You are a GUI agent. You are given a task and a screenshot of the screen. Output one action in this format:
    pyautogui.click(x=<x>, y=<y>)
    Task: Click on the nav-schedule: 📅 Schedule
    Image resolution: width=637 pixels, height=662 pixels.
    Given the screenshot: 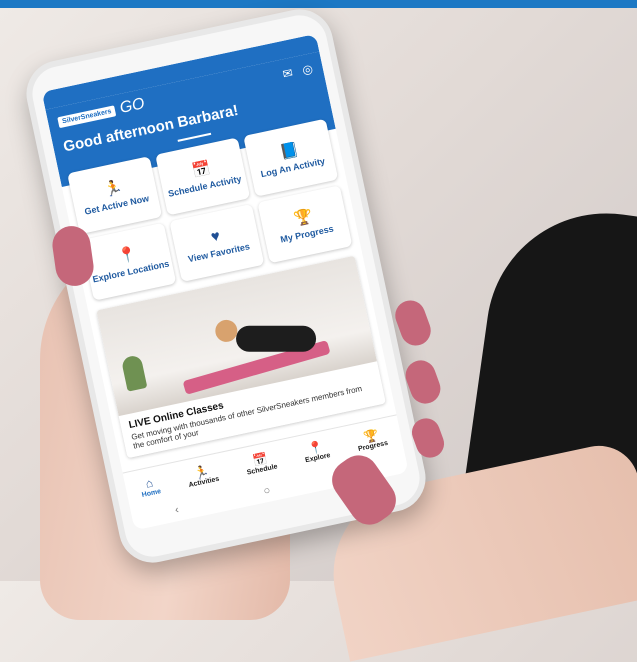 What is the action you would take?
    pyautogui.click(x=260, y=462)
    